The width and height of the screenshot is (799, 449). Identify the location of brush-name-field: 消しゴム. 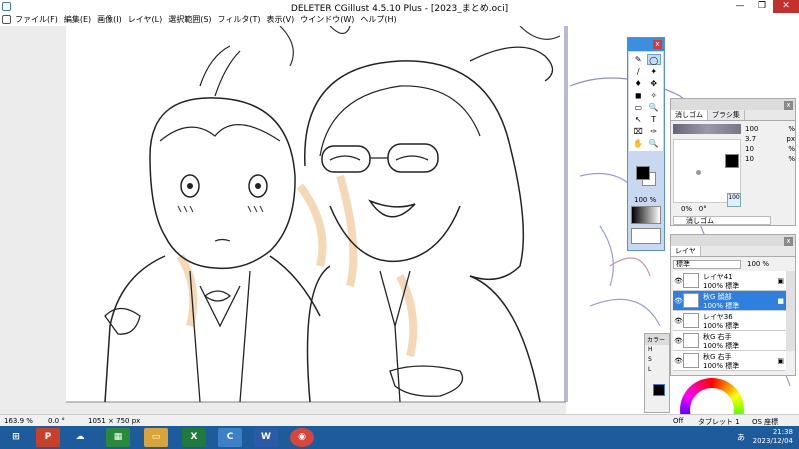
(722, 220).